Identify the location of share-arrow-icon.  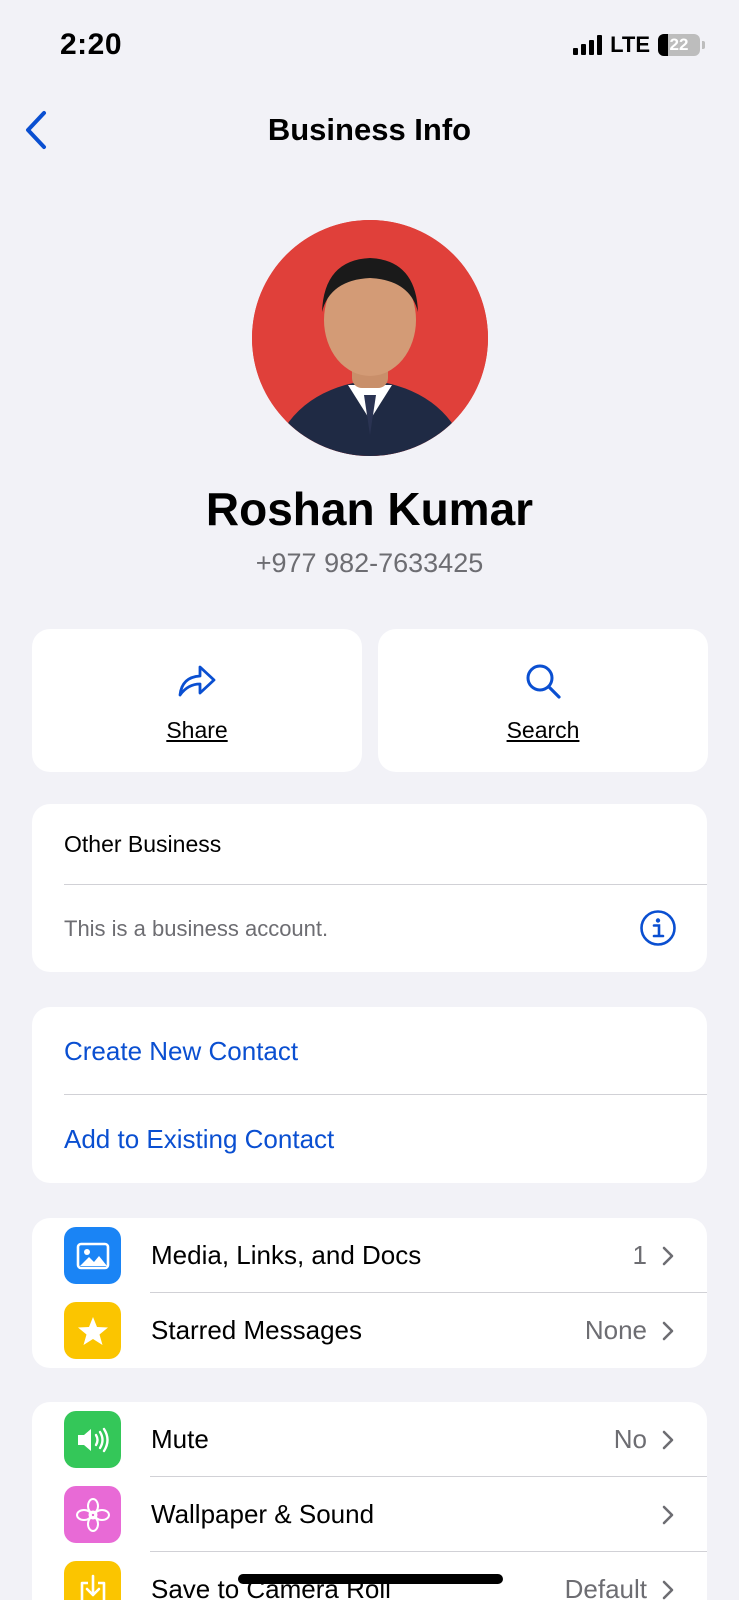
(197, 681).